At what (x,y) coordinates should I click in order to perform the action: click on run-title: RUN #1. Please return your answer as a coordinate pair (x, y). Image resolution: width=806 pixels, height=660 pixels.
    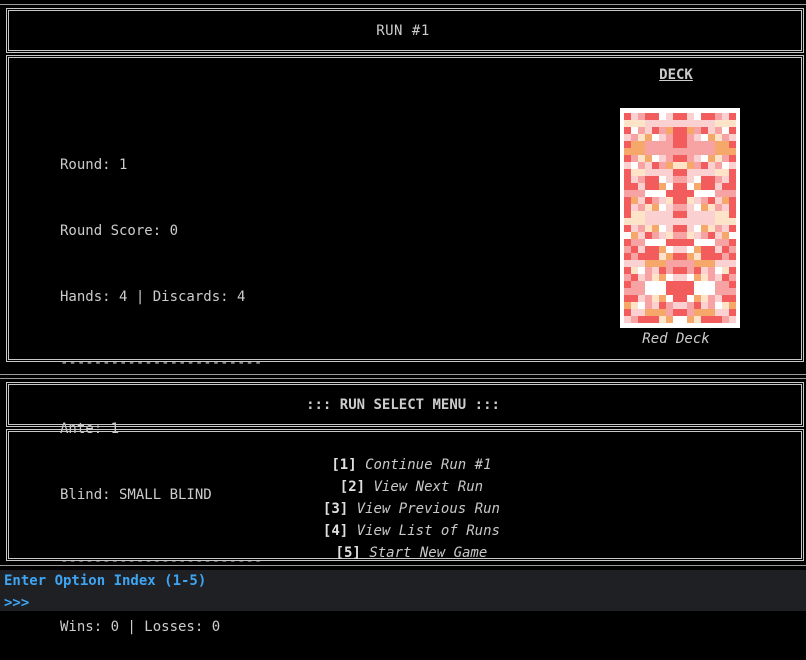
    Looking at the image, I should click on (403, 31).